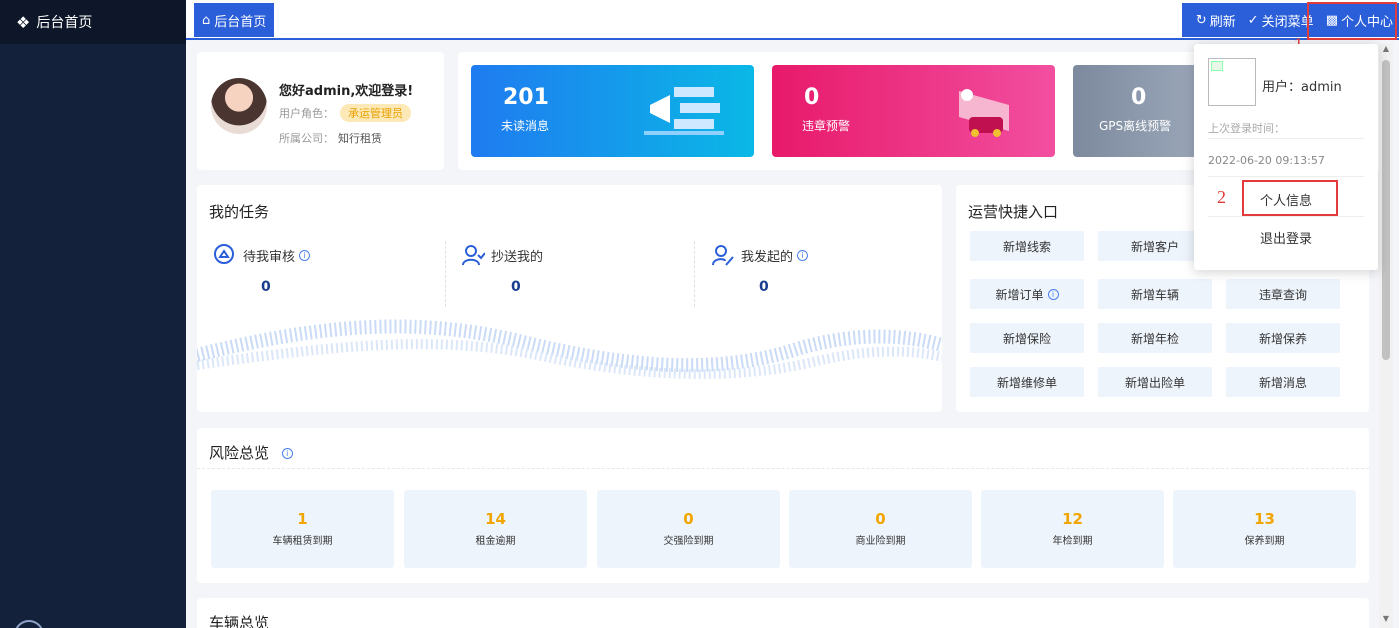 This screenshot has height=628, width=1399. I want to click on stat-unread-messages: 201 未读消息, so click(612, 111).